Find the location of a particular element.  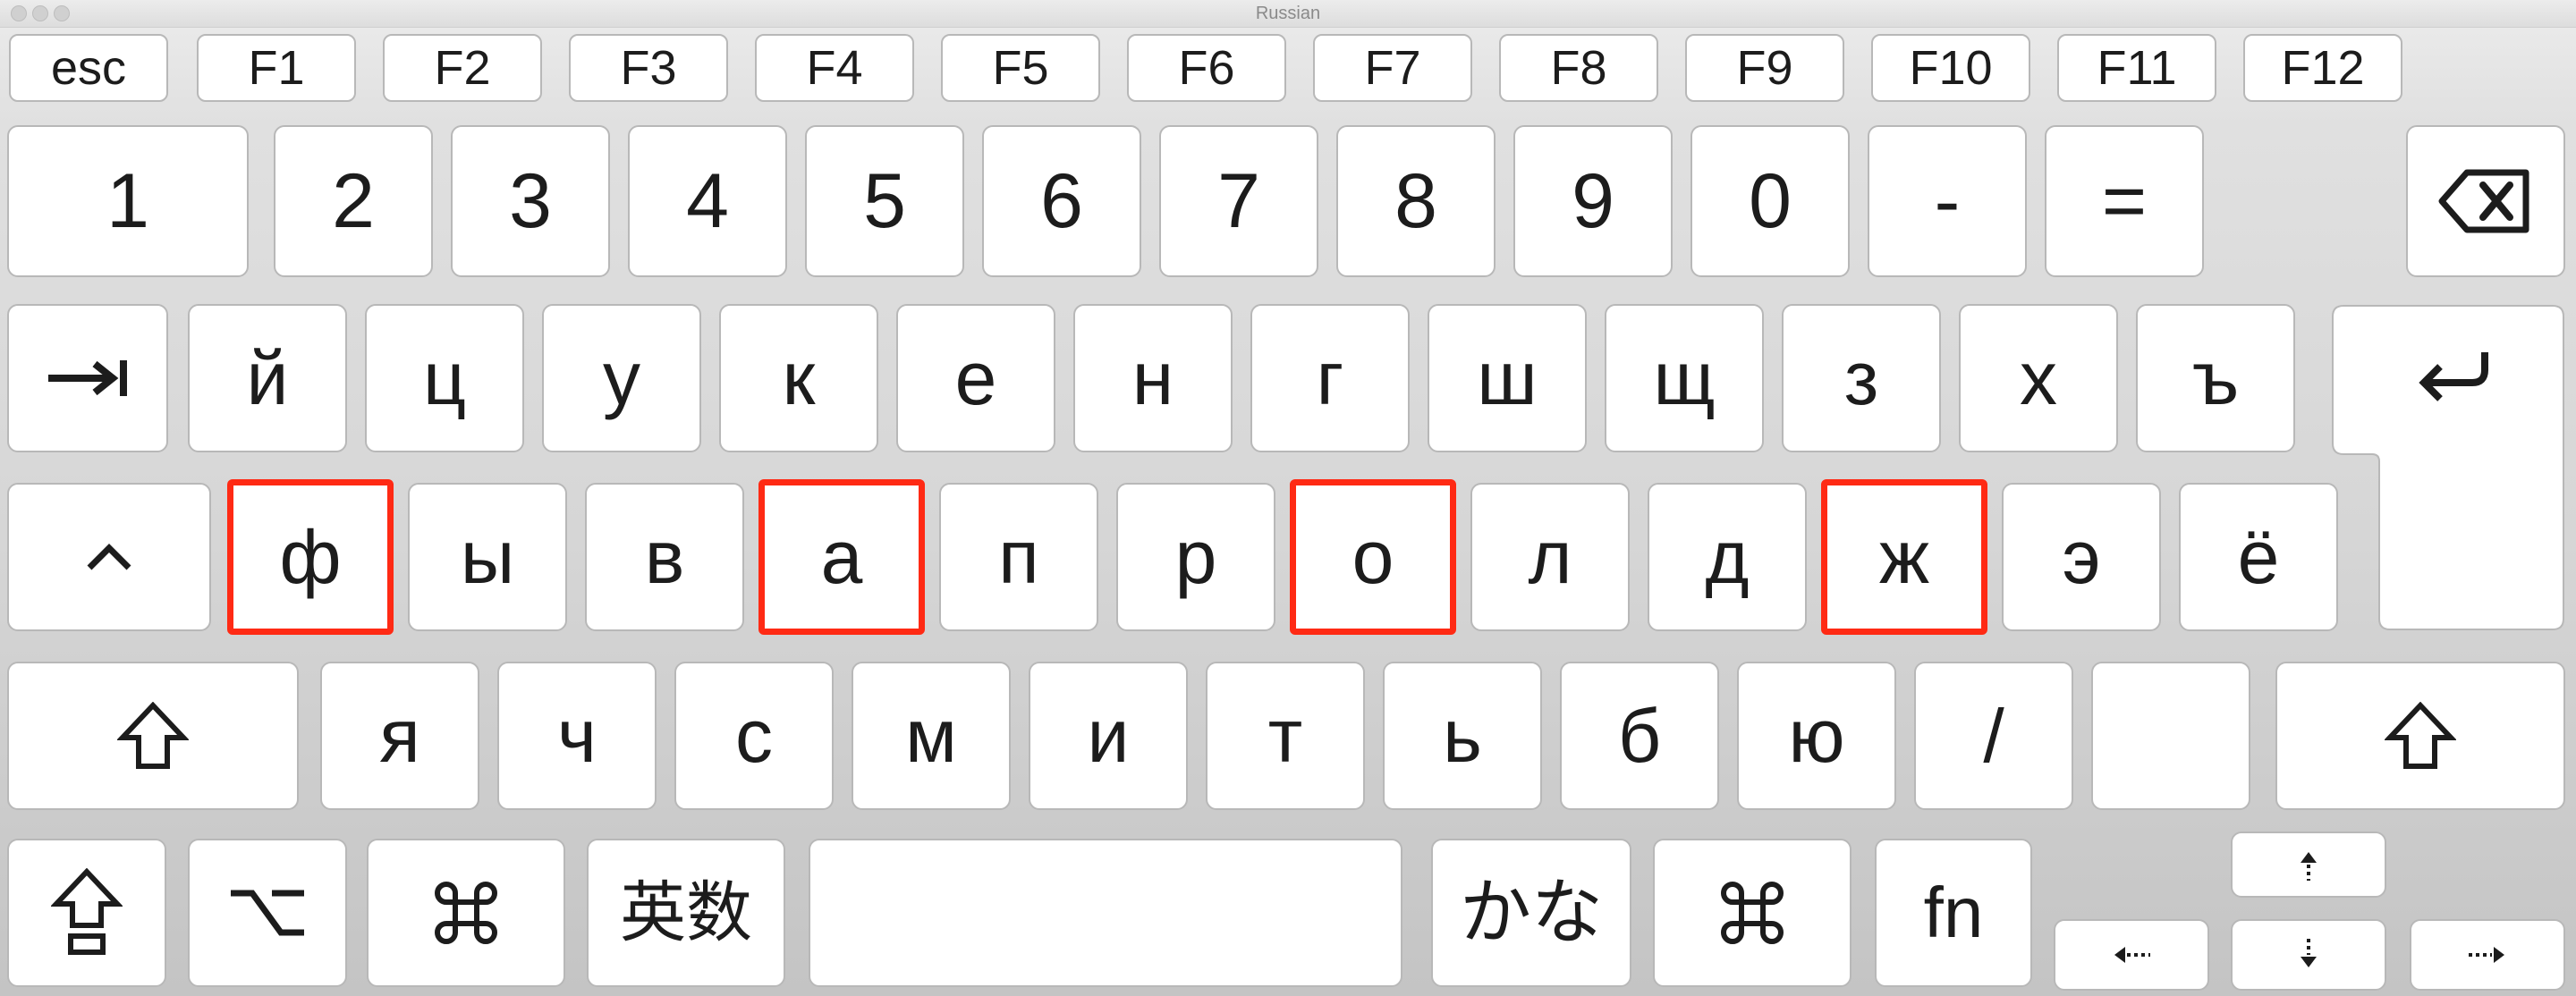

fn-key: fn is located at coordinates (1953, 913).